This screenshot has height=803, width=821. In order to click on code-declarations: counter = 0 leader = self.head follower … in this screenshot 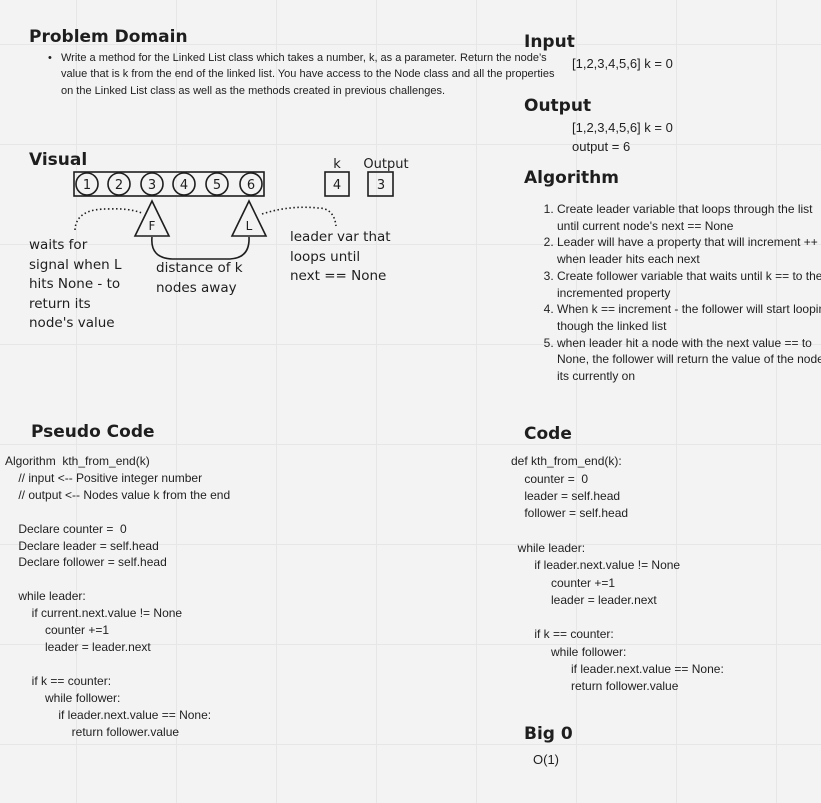, I will do `click(576, 496)`.